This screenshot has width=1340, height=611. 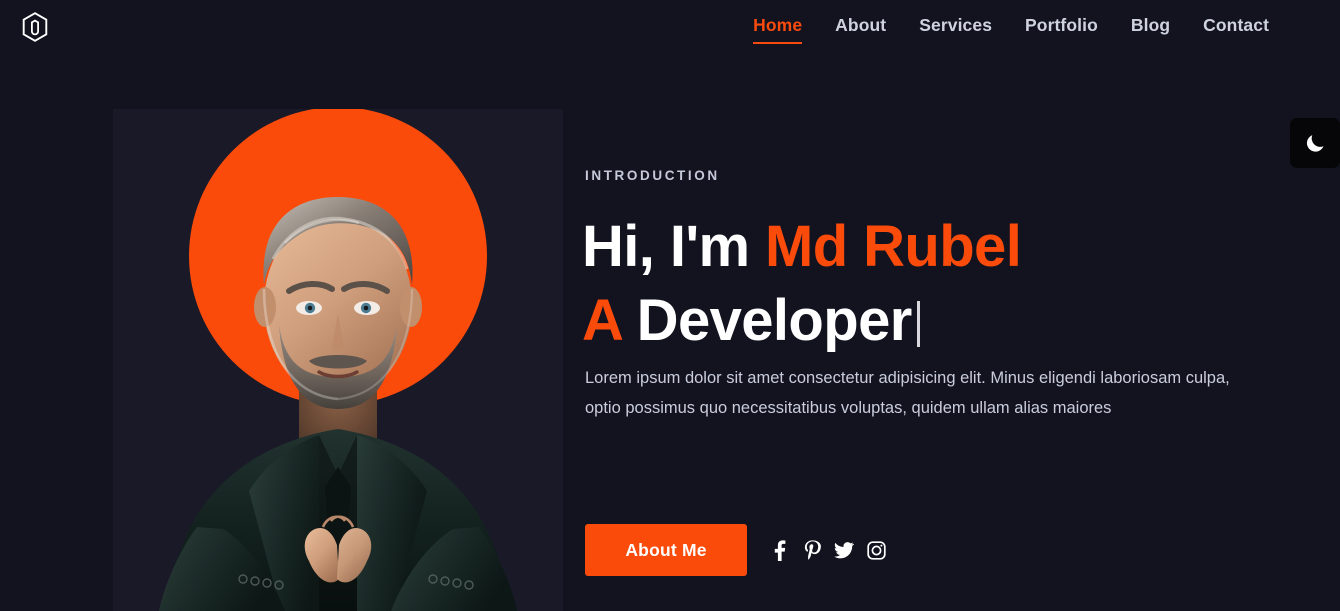 I want to click on headline-line-1: Hi, I'm Md Rubel, so click(x=802, y=247).